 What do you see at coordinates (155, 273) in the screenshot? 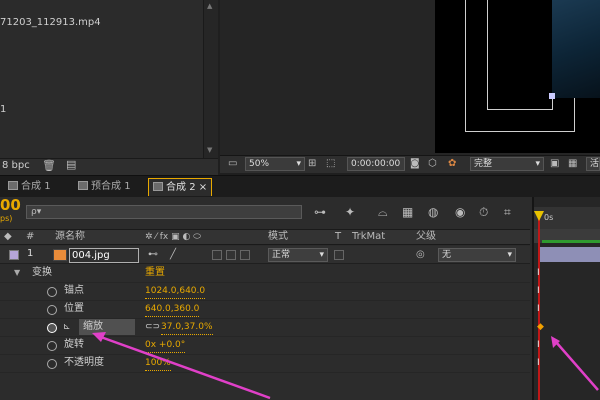
I see `transform-reset-link: 重置` at bounding box center [155, 273].